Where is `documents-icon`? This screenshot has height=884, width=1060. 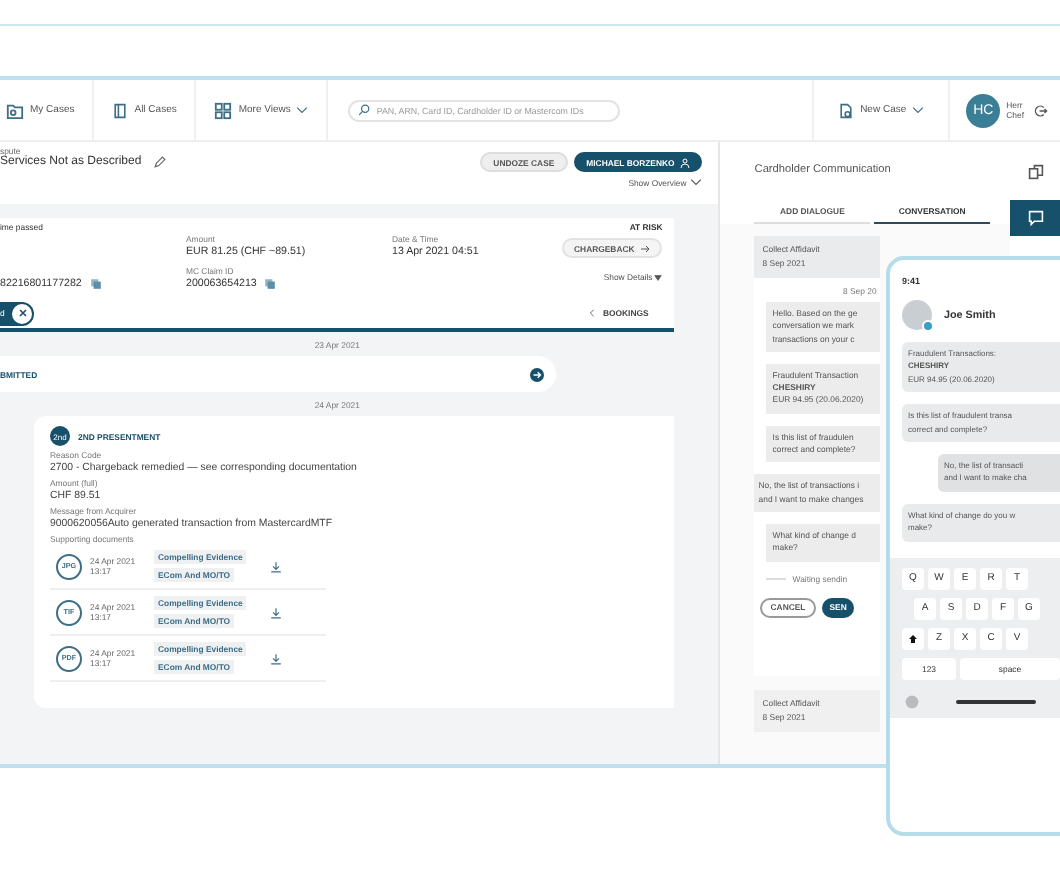 documents-icon is located at coordinates (1035, 172).